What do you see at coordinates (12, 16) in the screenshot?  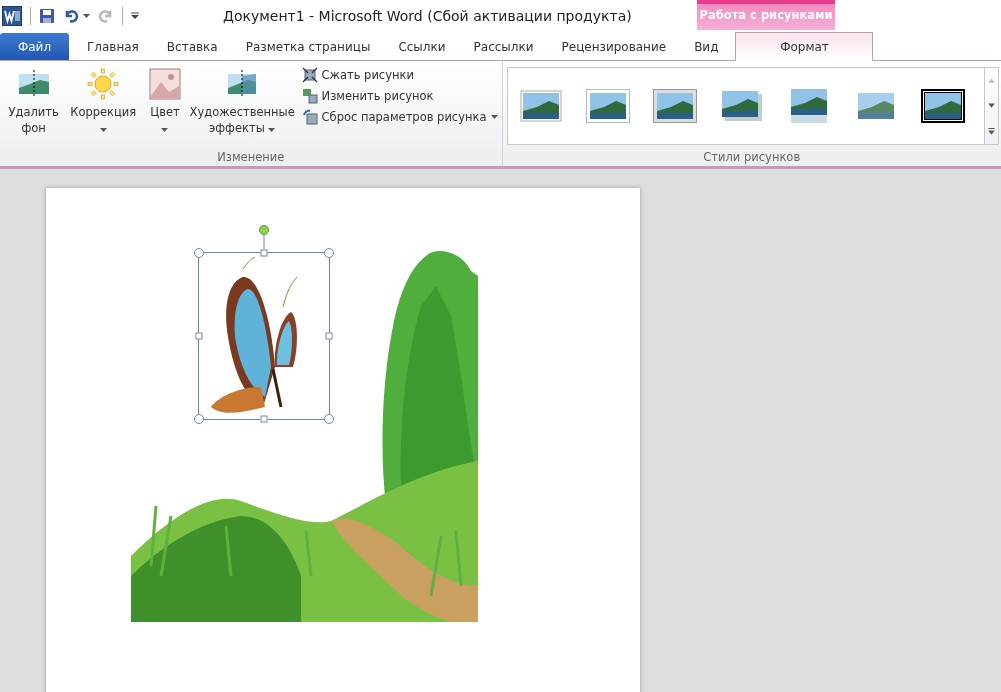 I see `word-logo-icon` at bounding box center [12, 16].